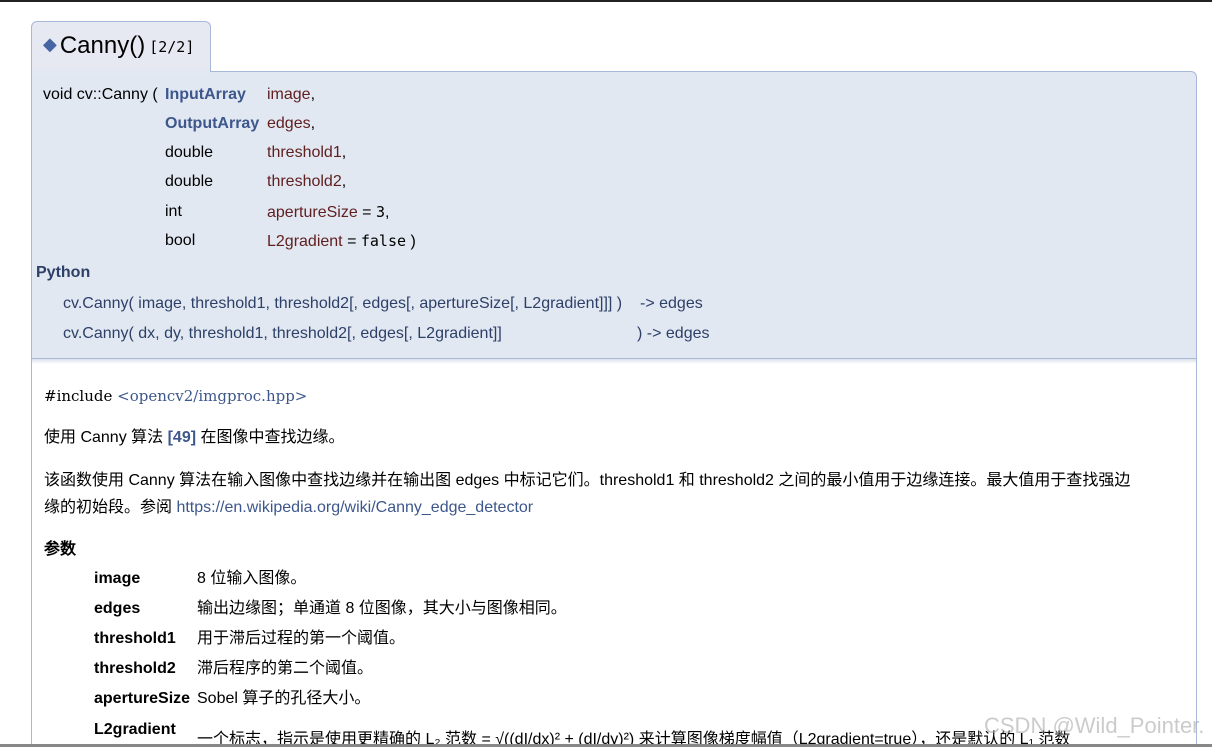 The width and height of the screenshot is (1212, 747). I want to click on param-tail: ), so click(411, 241).